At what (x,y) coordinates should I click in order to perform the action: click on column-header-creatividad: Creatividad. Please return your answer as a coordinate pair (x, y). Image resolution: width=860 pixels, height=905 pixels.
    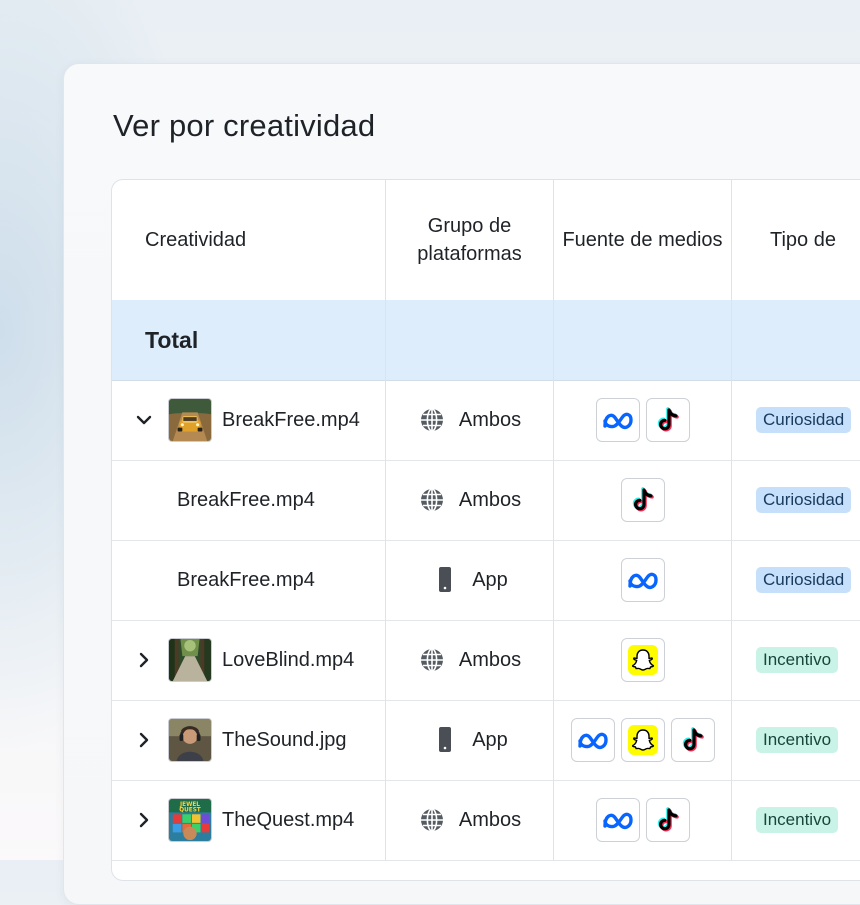
    Looking at the image, I should click on (249, 240).